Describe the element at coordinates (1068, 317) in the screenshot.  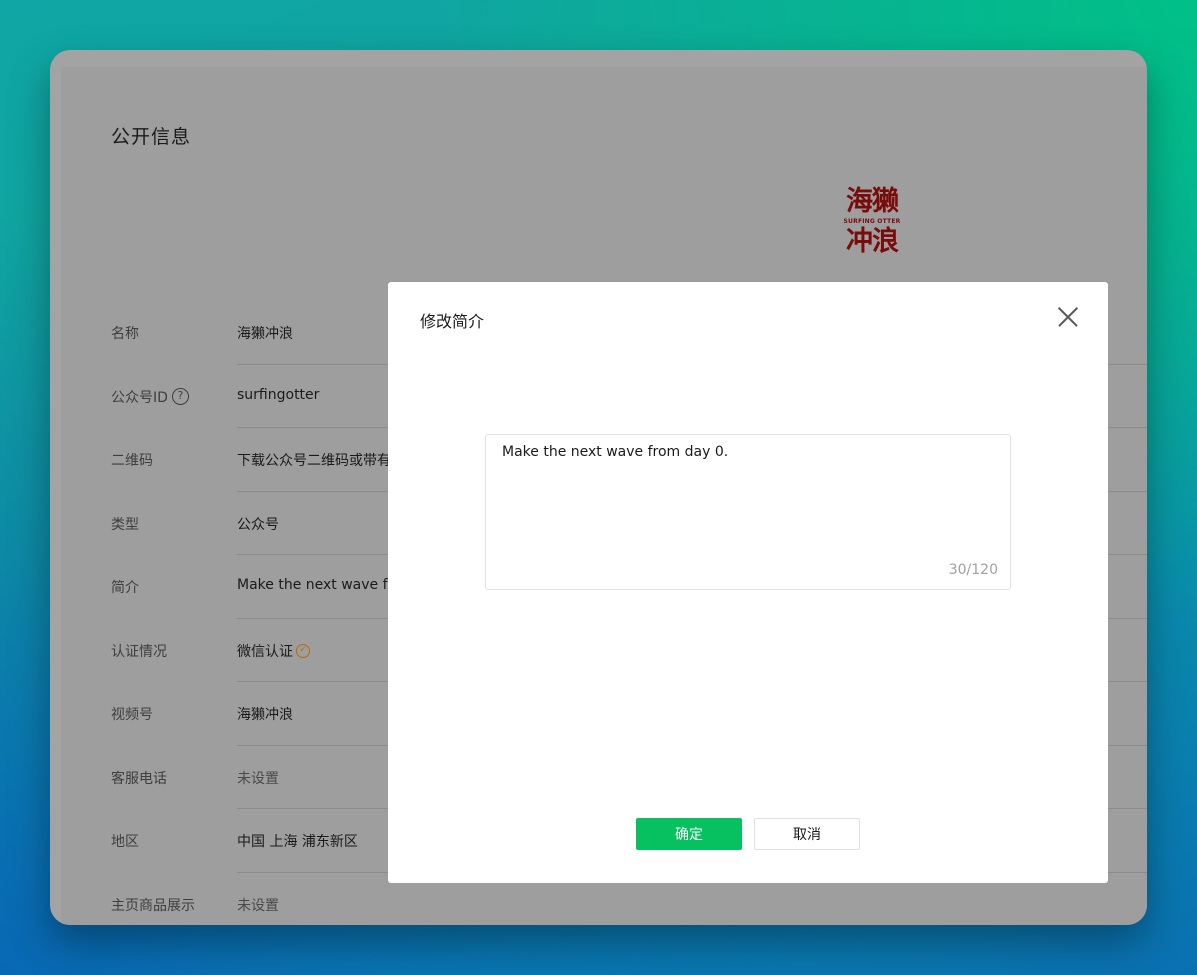
I see `close-icon` at that location.